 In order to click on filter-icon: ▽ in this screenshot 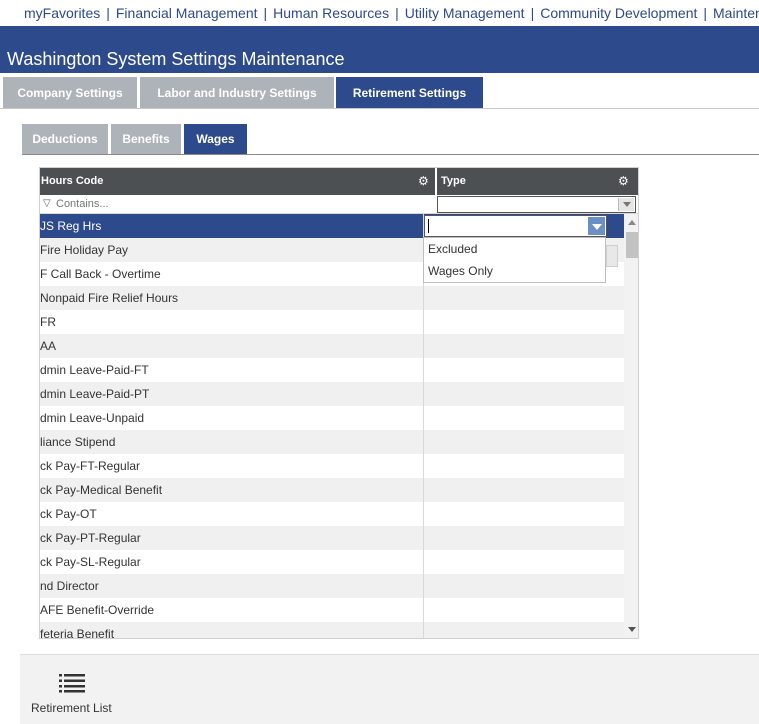, I will do `click(47, 203)`.